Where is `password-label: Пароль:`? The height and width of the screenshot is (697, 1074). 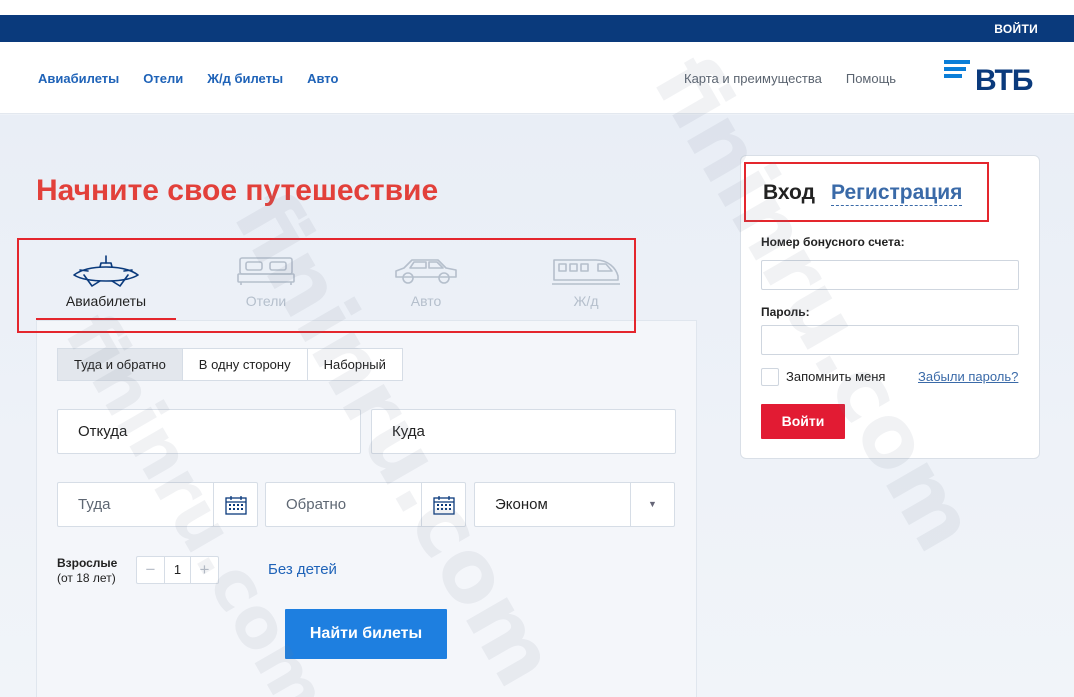
password-label: Пароль: is located at coordinates (785, 312).